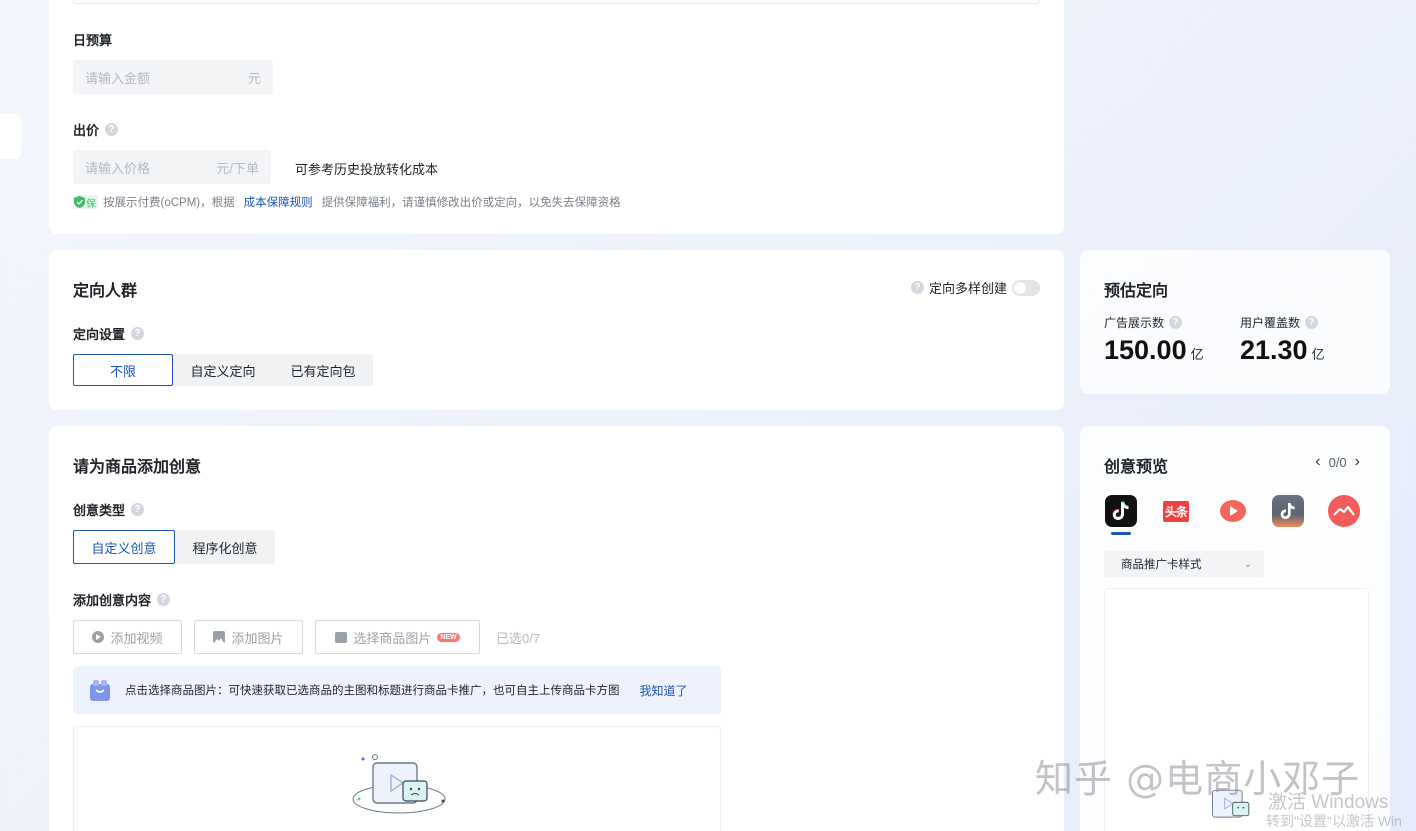  Describe the element at coordinates (556, 2) in the screenshot. I see `previous-field-bottom-border` at that location.